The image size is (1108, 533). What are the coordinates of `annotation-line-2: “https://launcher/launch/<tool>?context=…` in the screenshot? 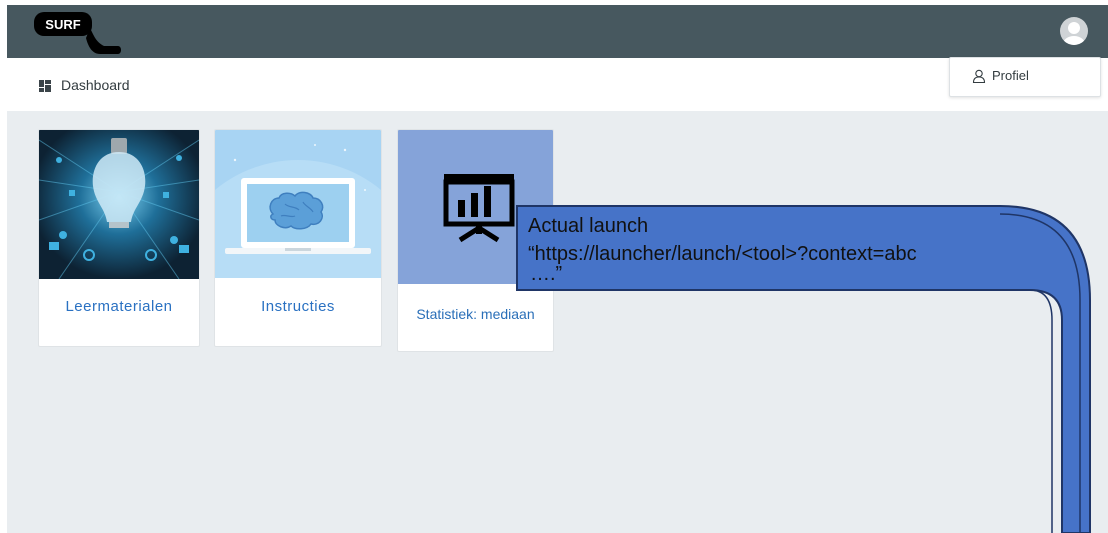 It's located at (722, 254).